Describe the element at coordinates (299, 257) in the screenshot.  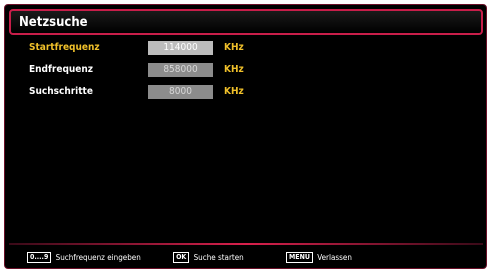
I see `menu-key-icon: MENU` at that location.